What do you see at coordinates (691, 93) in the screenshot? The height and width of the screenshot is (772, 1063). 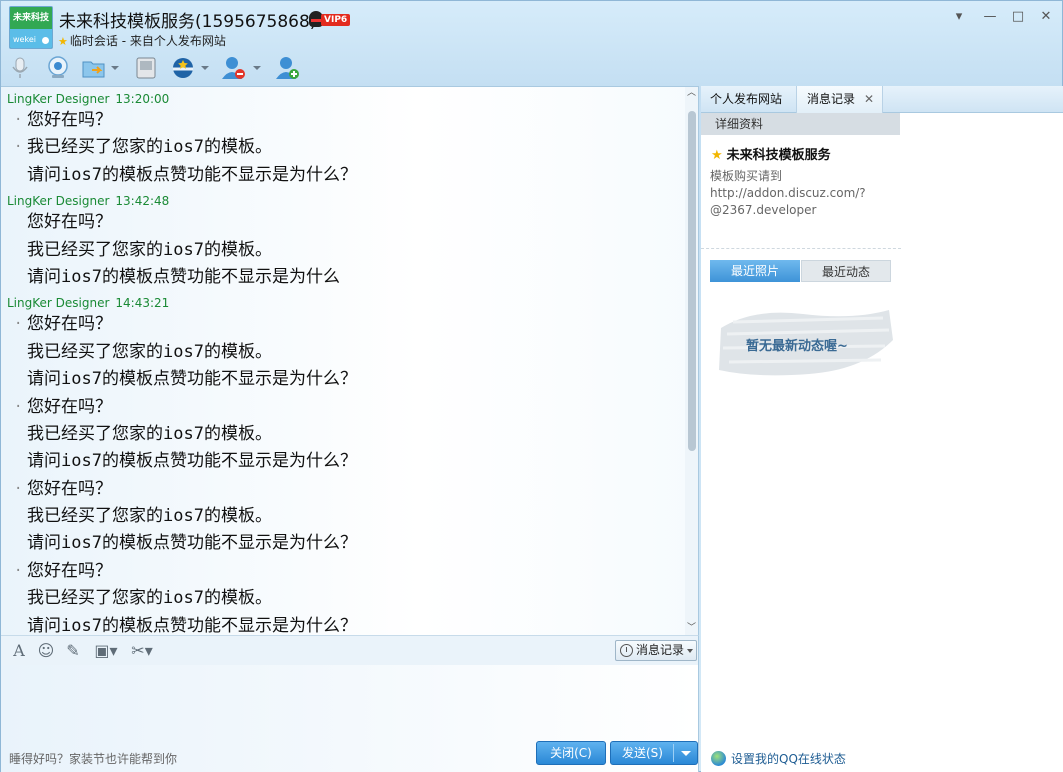 I see `scroll-up-icon: ︿` at bounding box center [691, 93].